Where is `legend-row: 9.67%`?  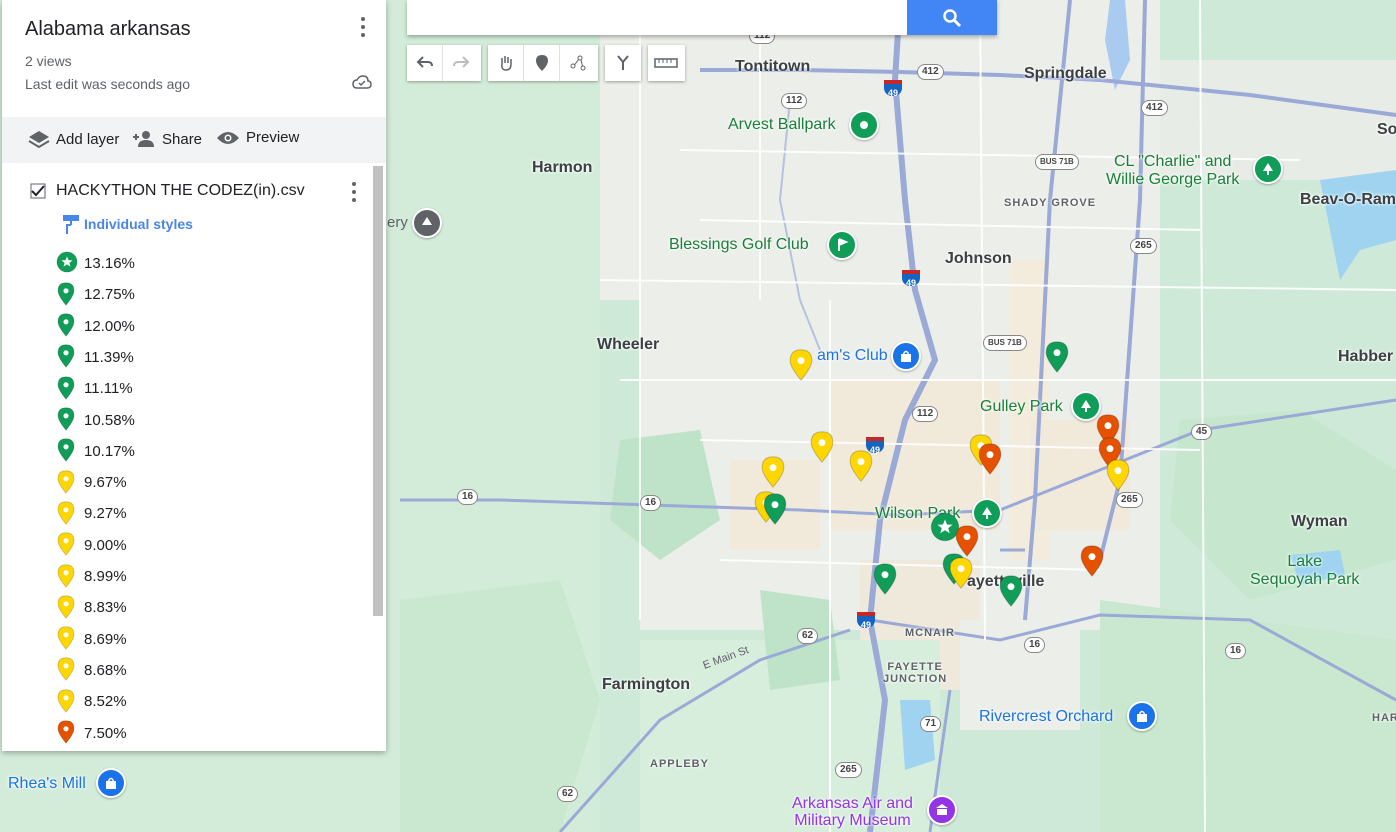 legend-row: 9.67% is located at coordinates (91, 482).